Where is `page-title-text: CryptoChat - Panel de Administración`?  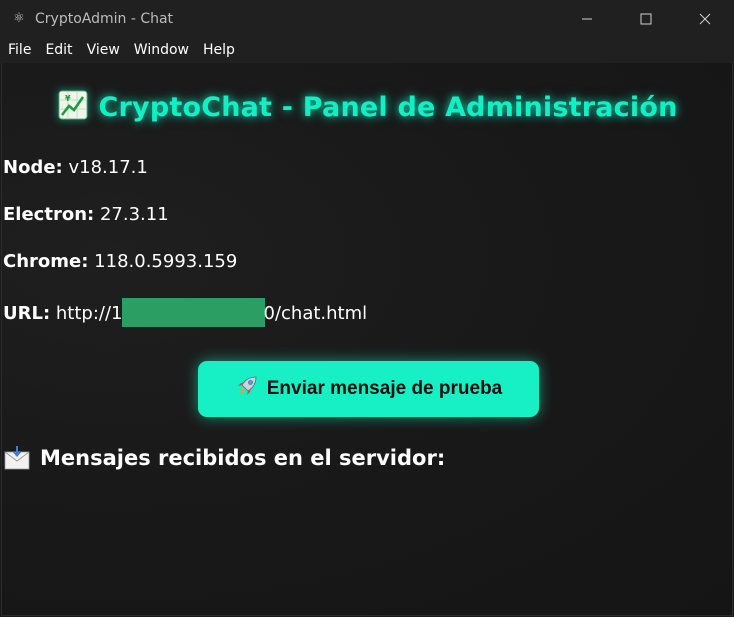
page-title-text: CryptoChat - Panel de Administración is located at coordinates (388, 107).